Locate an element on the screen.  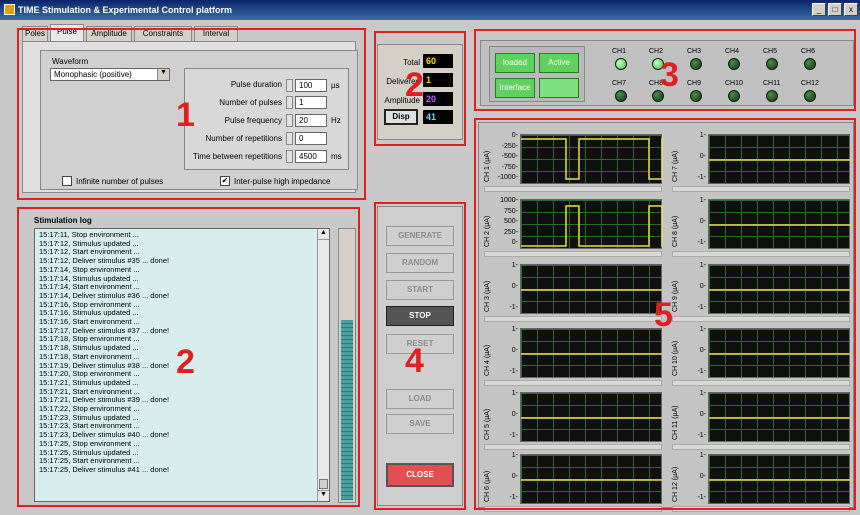
progress-fill is located at coordinates (347, 409).